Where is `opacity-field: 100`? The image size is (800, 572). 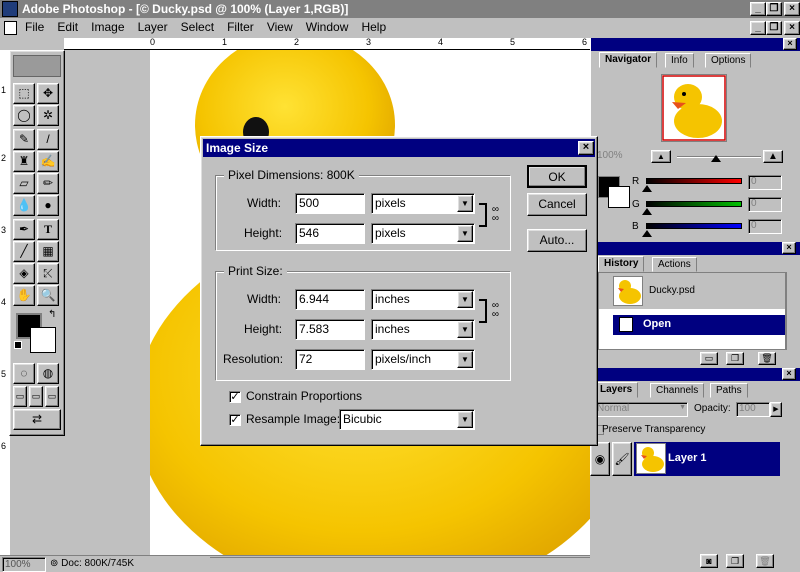 opacity-field: 100 is located at coordinates (753, 409).